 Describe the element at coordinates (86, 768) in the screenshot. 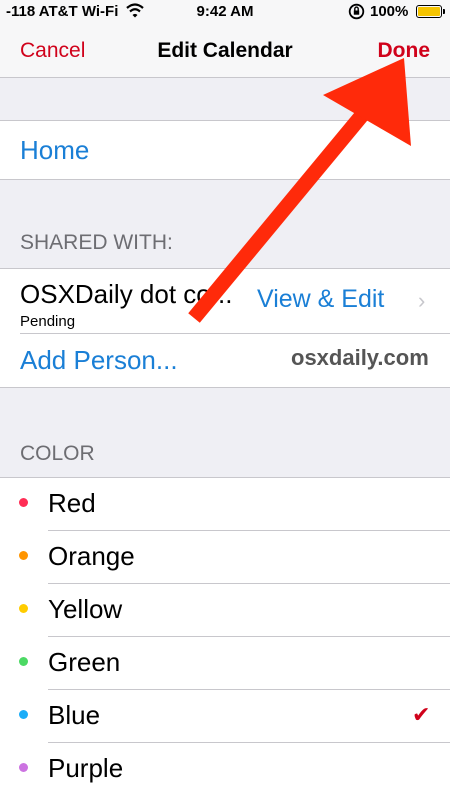

I see `color-label: Purple` at that location.